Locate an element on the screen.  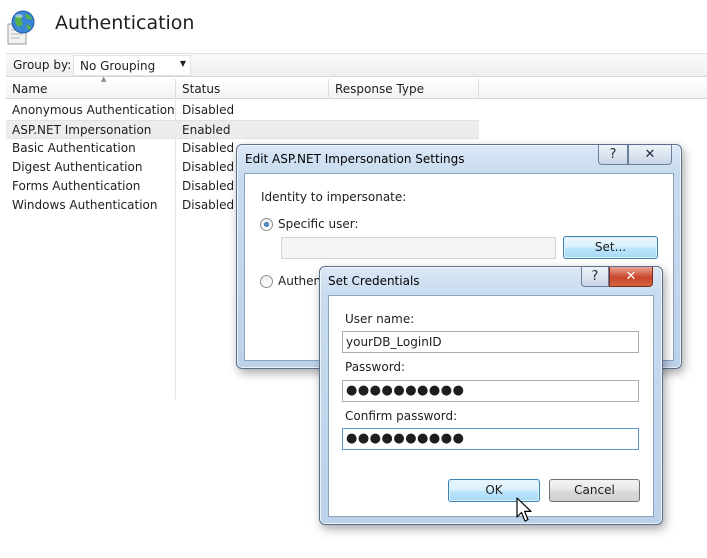
mouse-pointer-icon is located at coordinates (527, 511).